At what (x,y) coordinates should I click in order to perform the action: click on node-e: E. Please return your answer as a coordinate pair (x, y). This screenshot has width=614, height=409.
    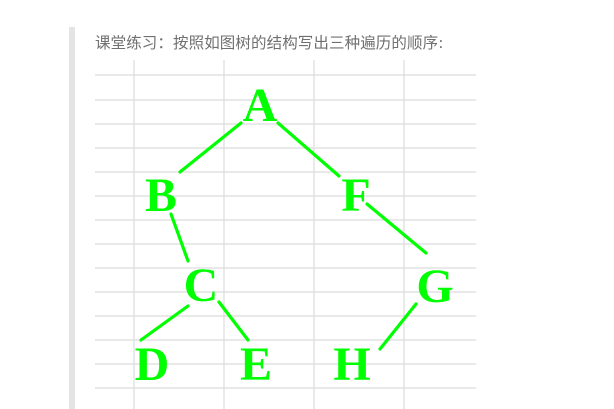
    Looking at the image, I should click on (256, 364).